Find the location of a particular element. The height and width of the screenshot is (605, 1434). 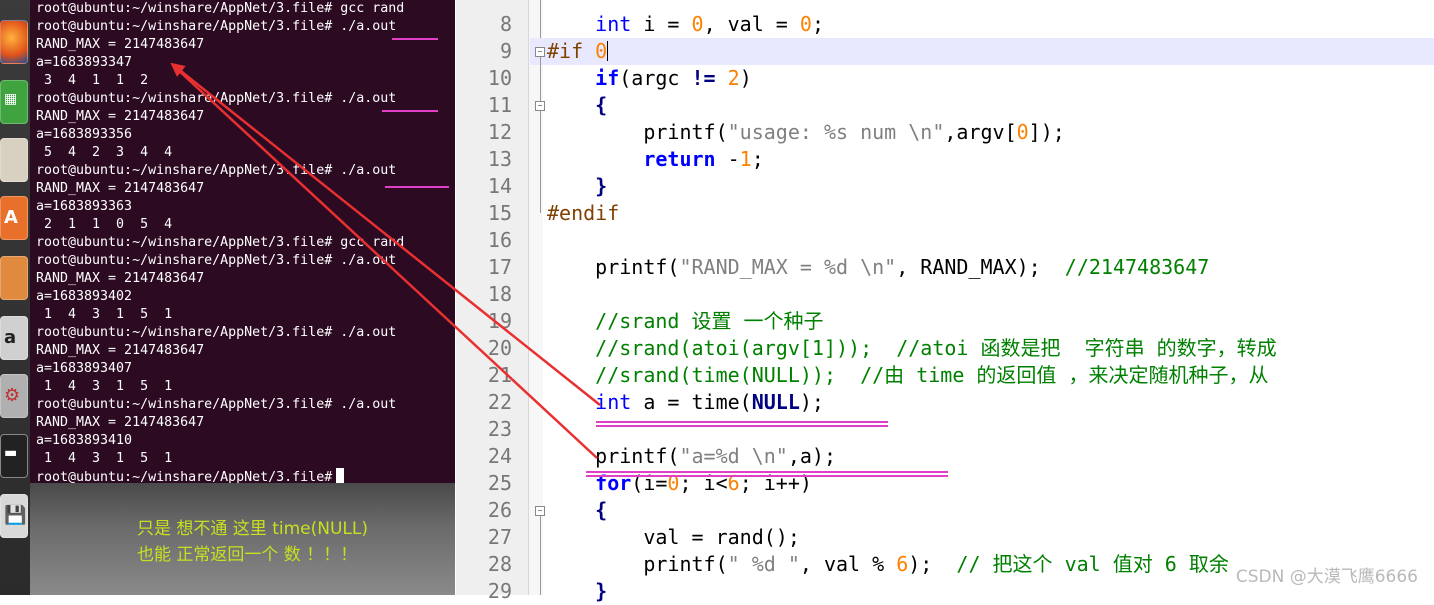

annotation-note: 只是 想不通 这里 time(NULL) 也能 正常返回一个 数 ！！！ is located at coordinates (252, 542).